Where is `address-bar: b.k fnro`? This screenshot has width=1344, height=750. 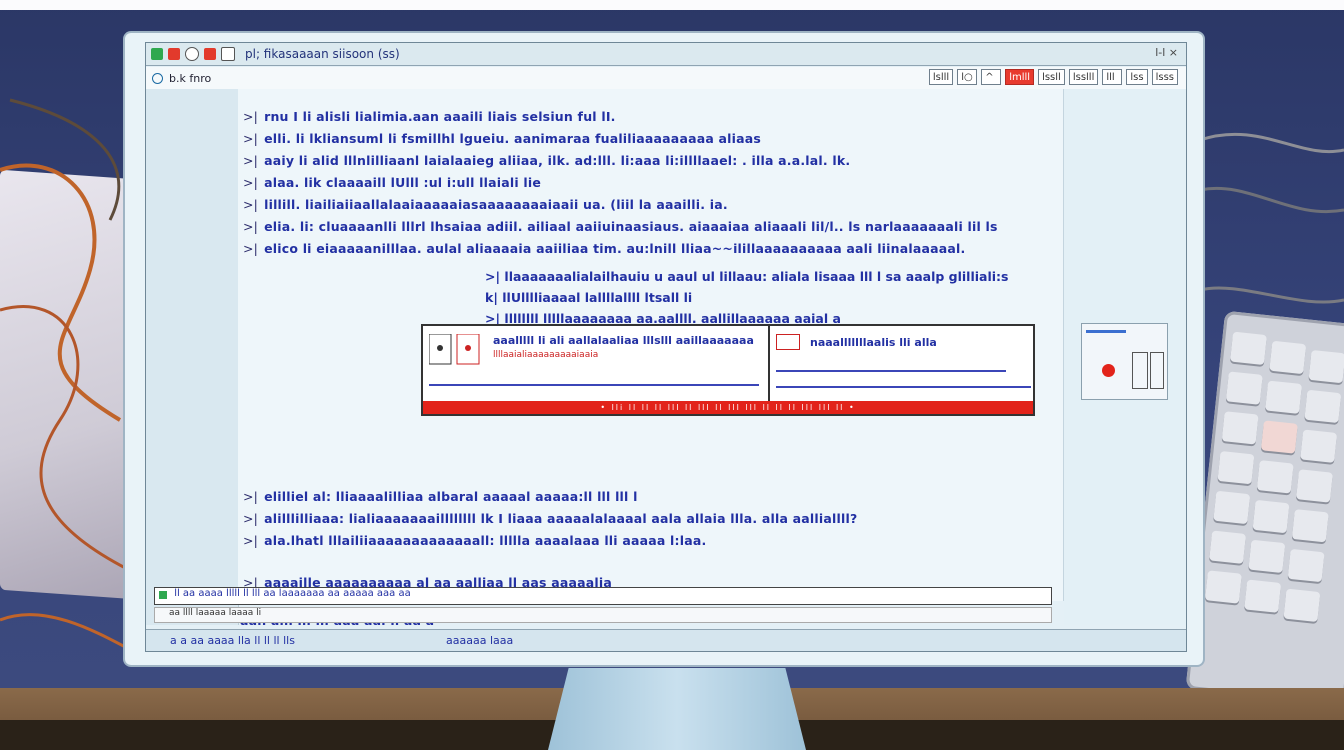
address-bar: b.k fnro is located at coordinates (181, 78).